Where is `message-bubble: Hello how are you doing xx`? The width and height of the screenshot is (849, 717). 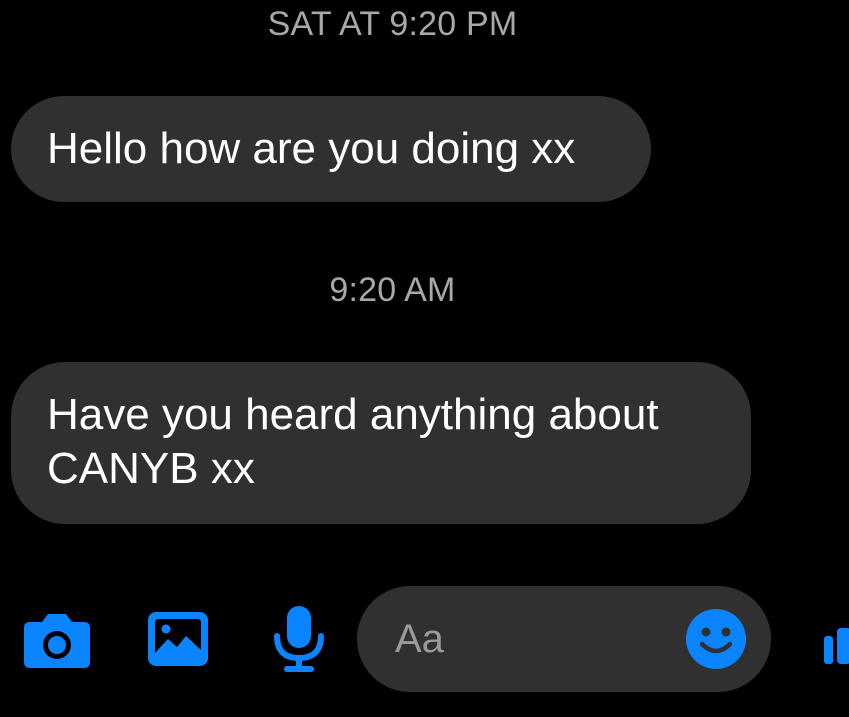
message-bubble: Hello how are you doing xx is located at coordinates (331, 149).